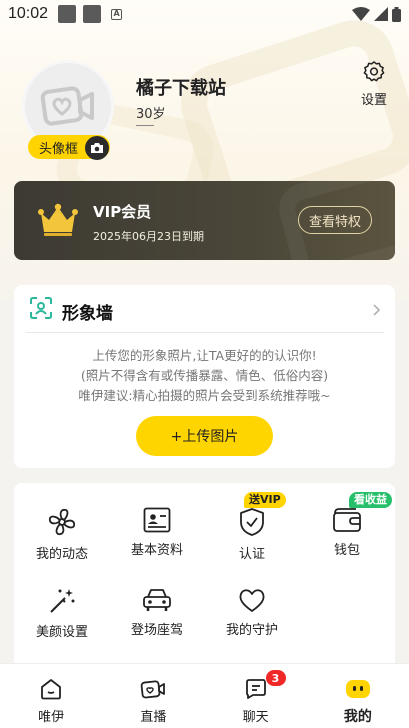  I want to click on change-avatar-button, so click(97, 148).